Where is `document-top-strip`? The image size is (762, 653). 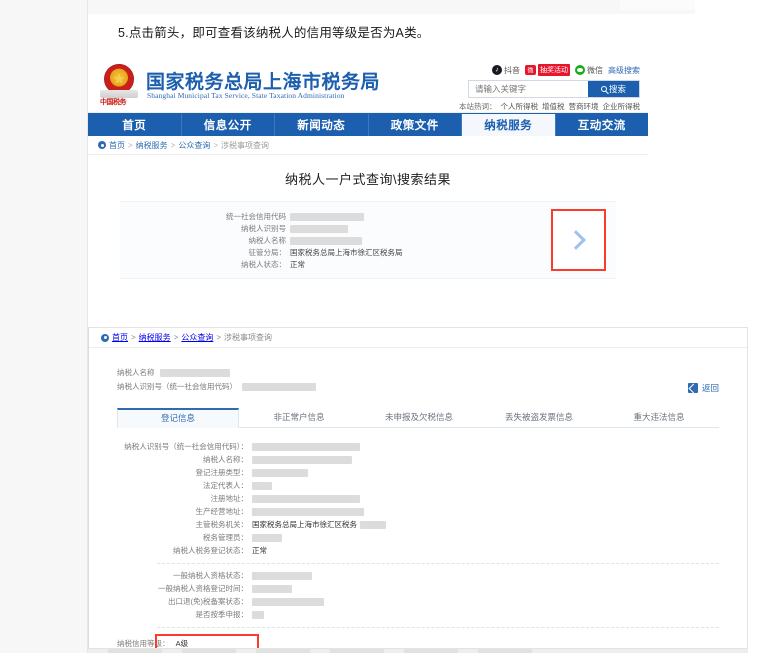
document-top-strip is located at coordinates (391, 7).